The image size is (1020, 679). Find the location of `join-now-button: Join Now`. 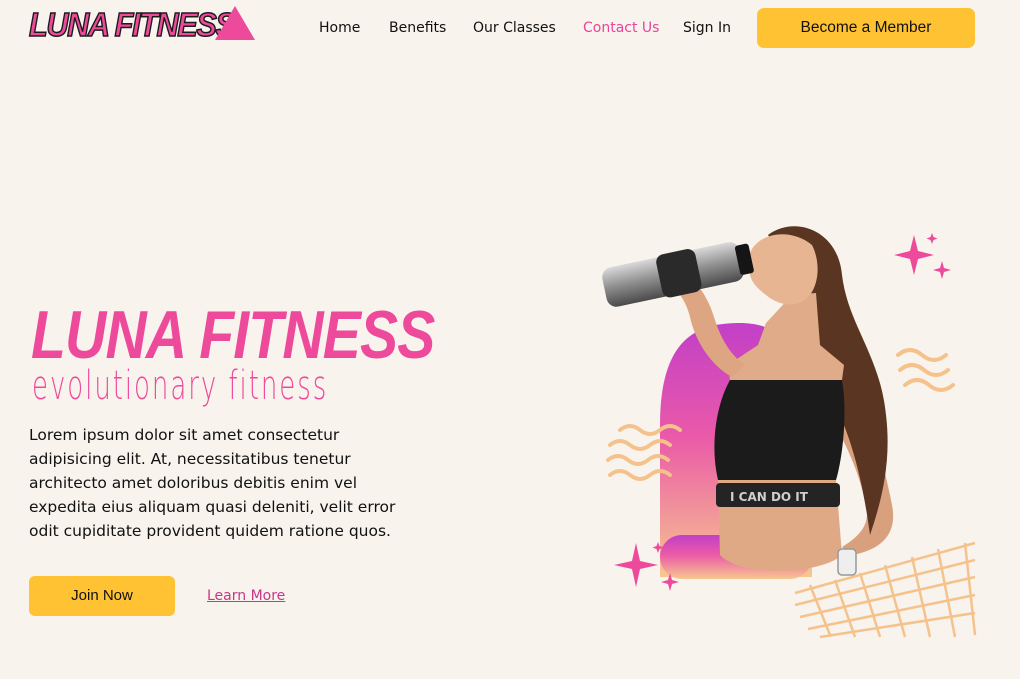

join-now-button: Join Now is located at coordinates (102, 596).